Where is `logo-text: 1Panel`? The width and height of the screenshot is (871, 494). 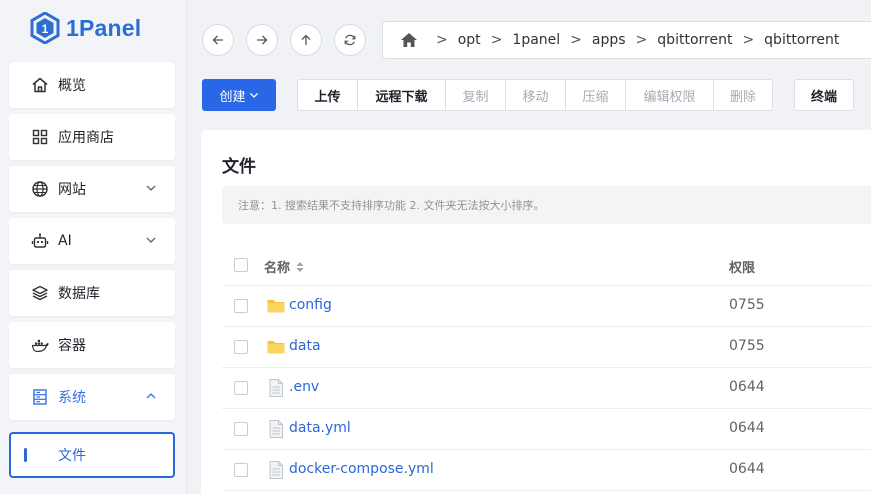
logo-text: 1Panel is located at coordinates (104, 27).